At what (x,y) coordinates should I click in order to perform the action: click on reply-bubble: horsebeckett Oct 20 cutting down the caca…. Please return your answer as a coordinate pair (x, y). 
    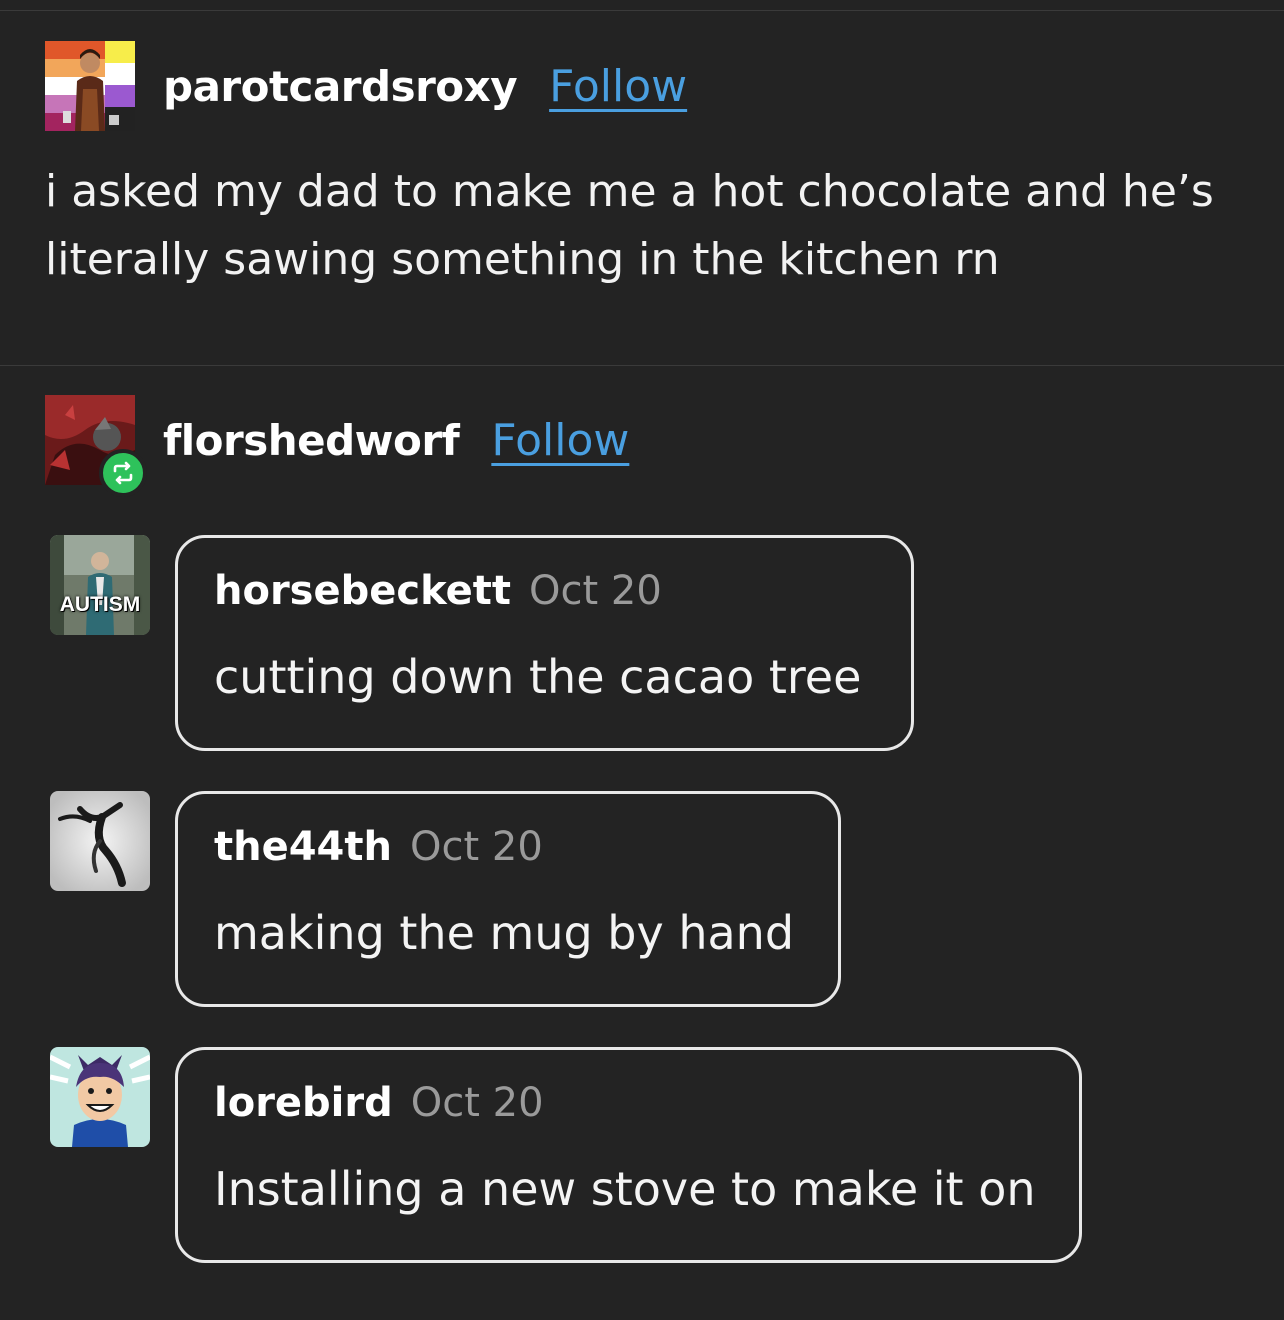
    Looking at the image, I should click on (544, 643).